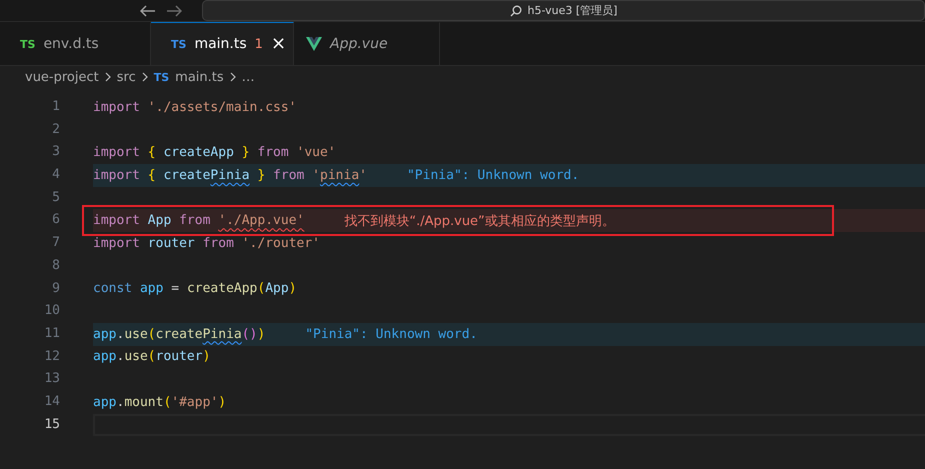 This screenshot has height=469, width=925. I want to click on code-line: import App from './App.vue', so click(198, 220).